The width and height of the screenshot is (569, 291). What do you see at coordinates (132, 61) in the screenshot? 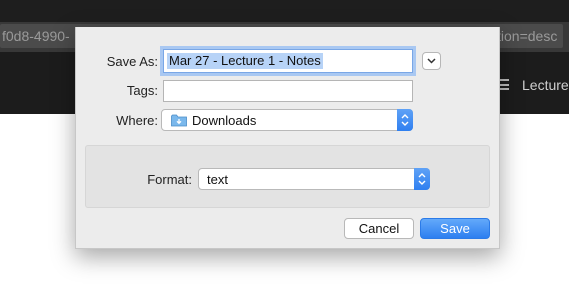
I see `save-as-label: Save As:` at bounding box center [132, 61].